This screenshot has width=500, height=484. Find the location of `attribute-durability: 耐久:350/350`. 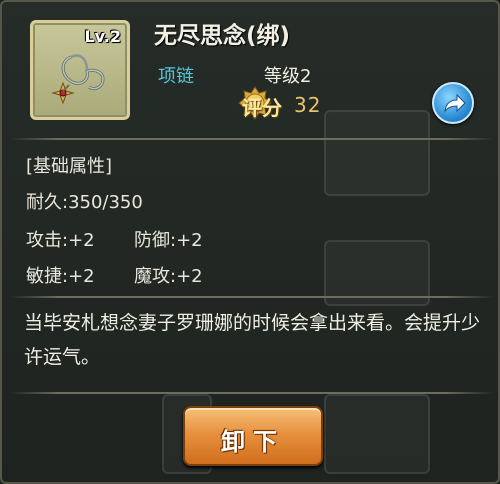

attribute-durability: 耐久:350/350 is located at coordinates (84, 202).